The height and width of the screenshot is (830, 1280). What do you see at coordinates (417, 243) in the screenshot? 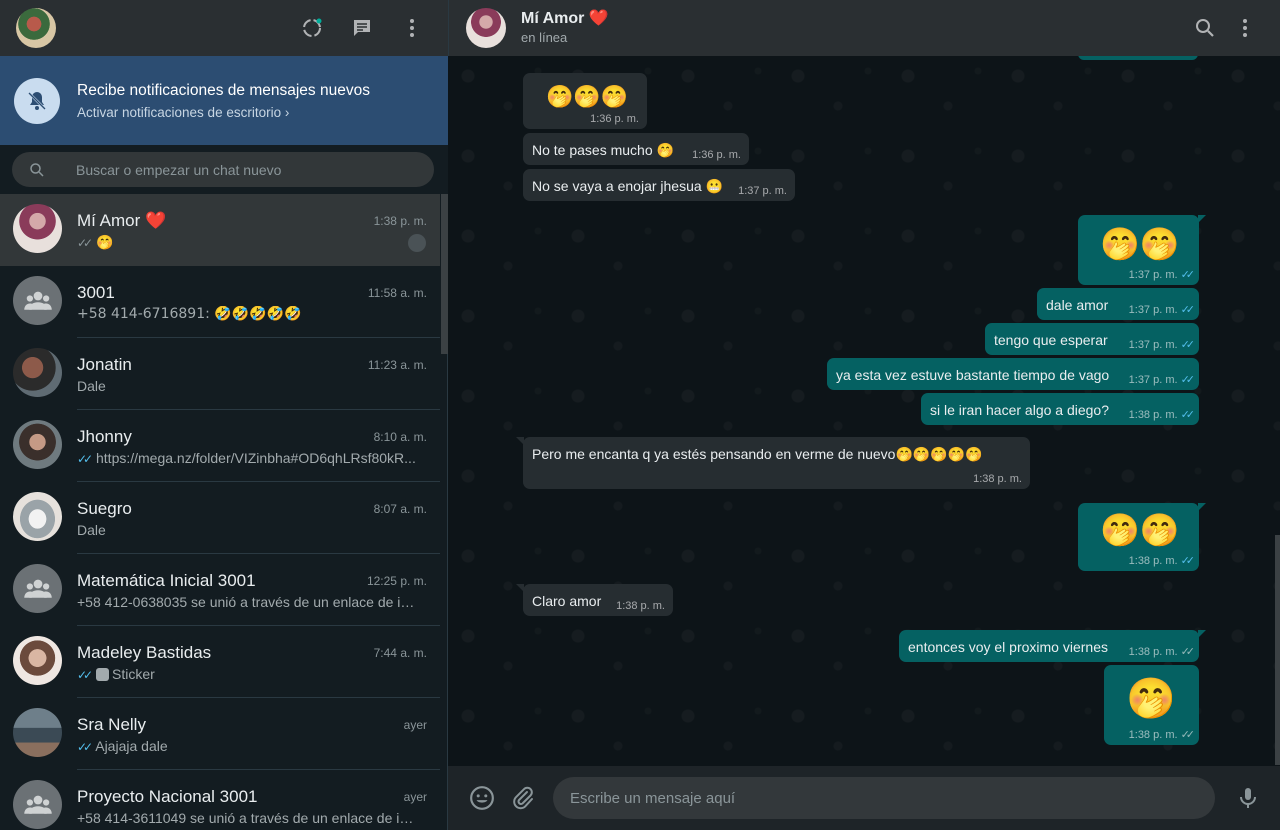
I see `pin-icon` at bounding box center [417, 243].